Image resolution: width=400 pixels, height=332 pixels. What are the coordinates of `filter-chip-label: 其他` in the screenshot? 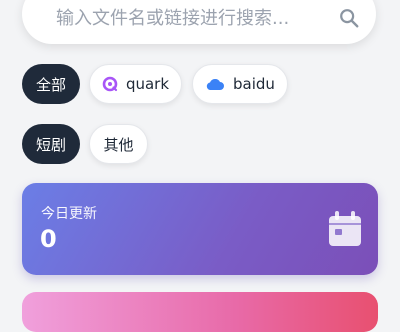 It's located at (118, 144).